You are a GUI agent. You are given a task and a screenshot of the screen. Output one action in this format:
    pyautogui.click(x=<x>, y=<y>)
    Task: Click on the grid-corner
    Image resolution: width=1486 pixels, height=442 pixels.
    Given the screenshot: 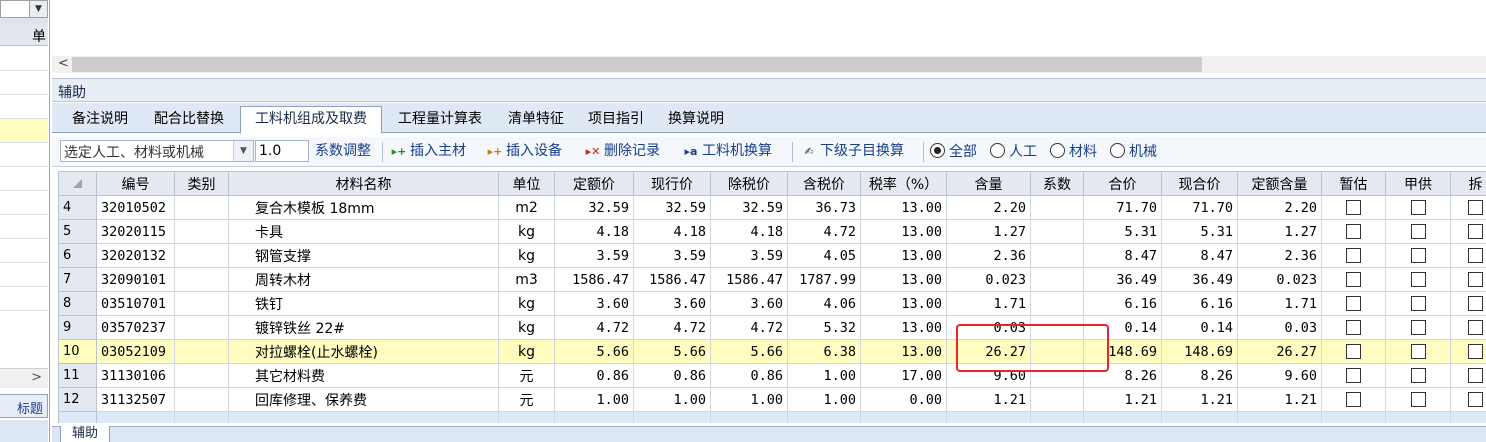 What is the action you would take?
    pyautogui.click(x=77, y=183)
    